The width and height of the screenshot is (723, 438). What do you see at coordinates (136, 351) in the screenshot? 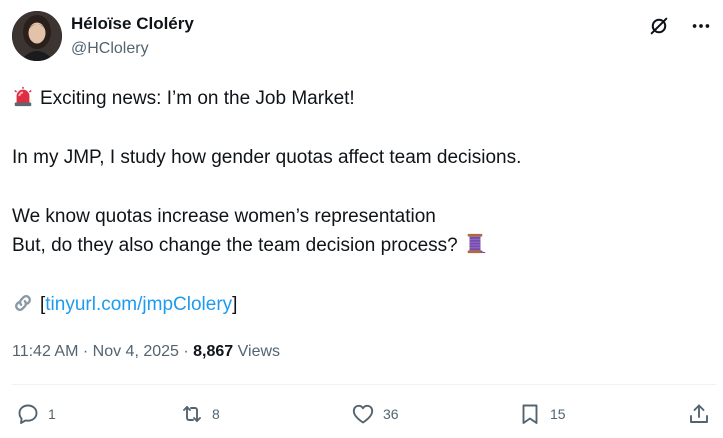
I see `tweet-date: Nov 4, 2025` at bounding box center [136, 351].